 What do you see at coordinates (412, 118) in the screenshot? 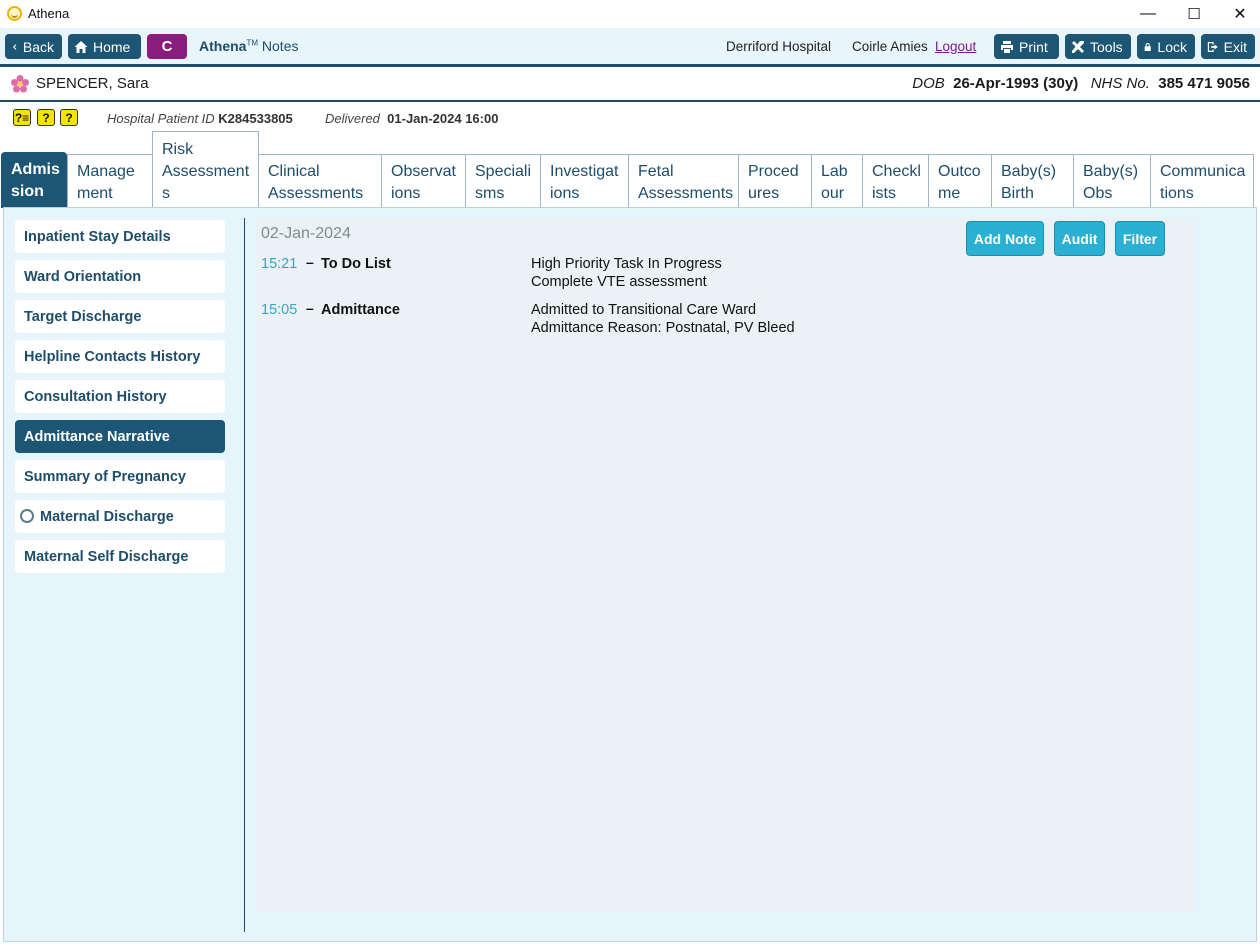
I see `delivered-info: Delivered 01-Jan-2024 16:00` at bounding box center [412, 118].